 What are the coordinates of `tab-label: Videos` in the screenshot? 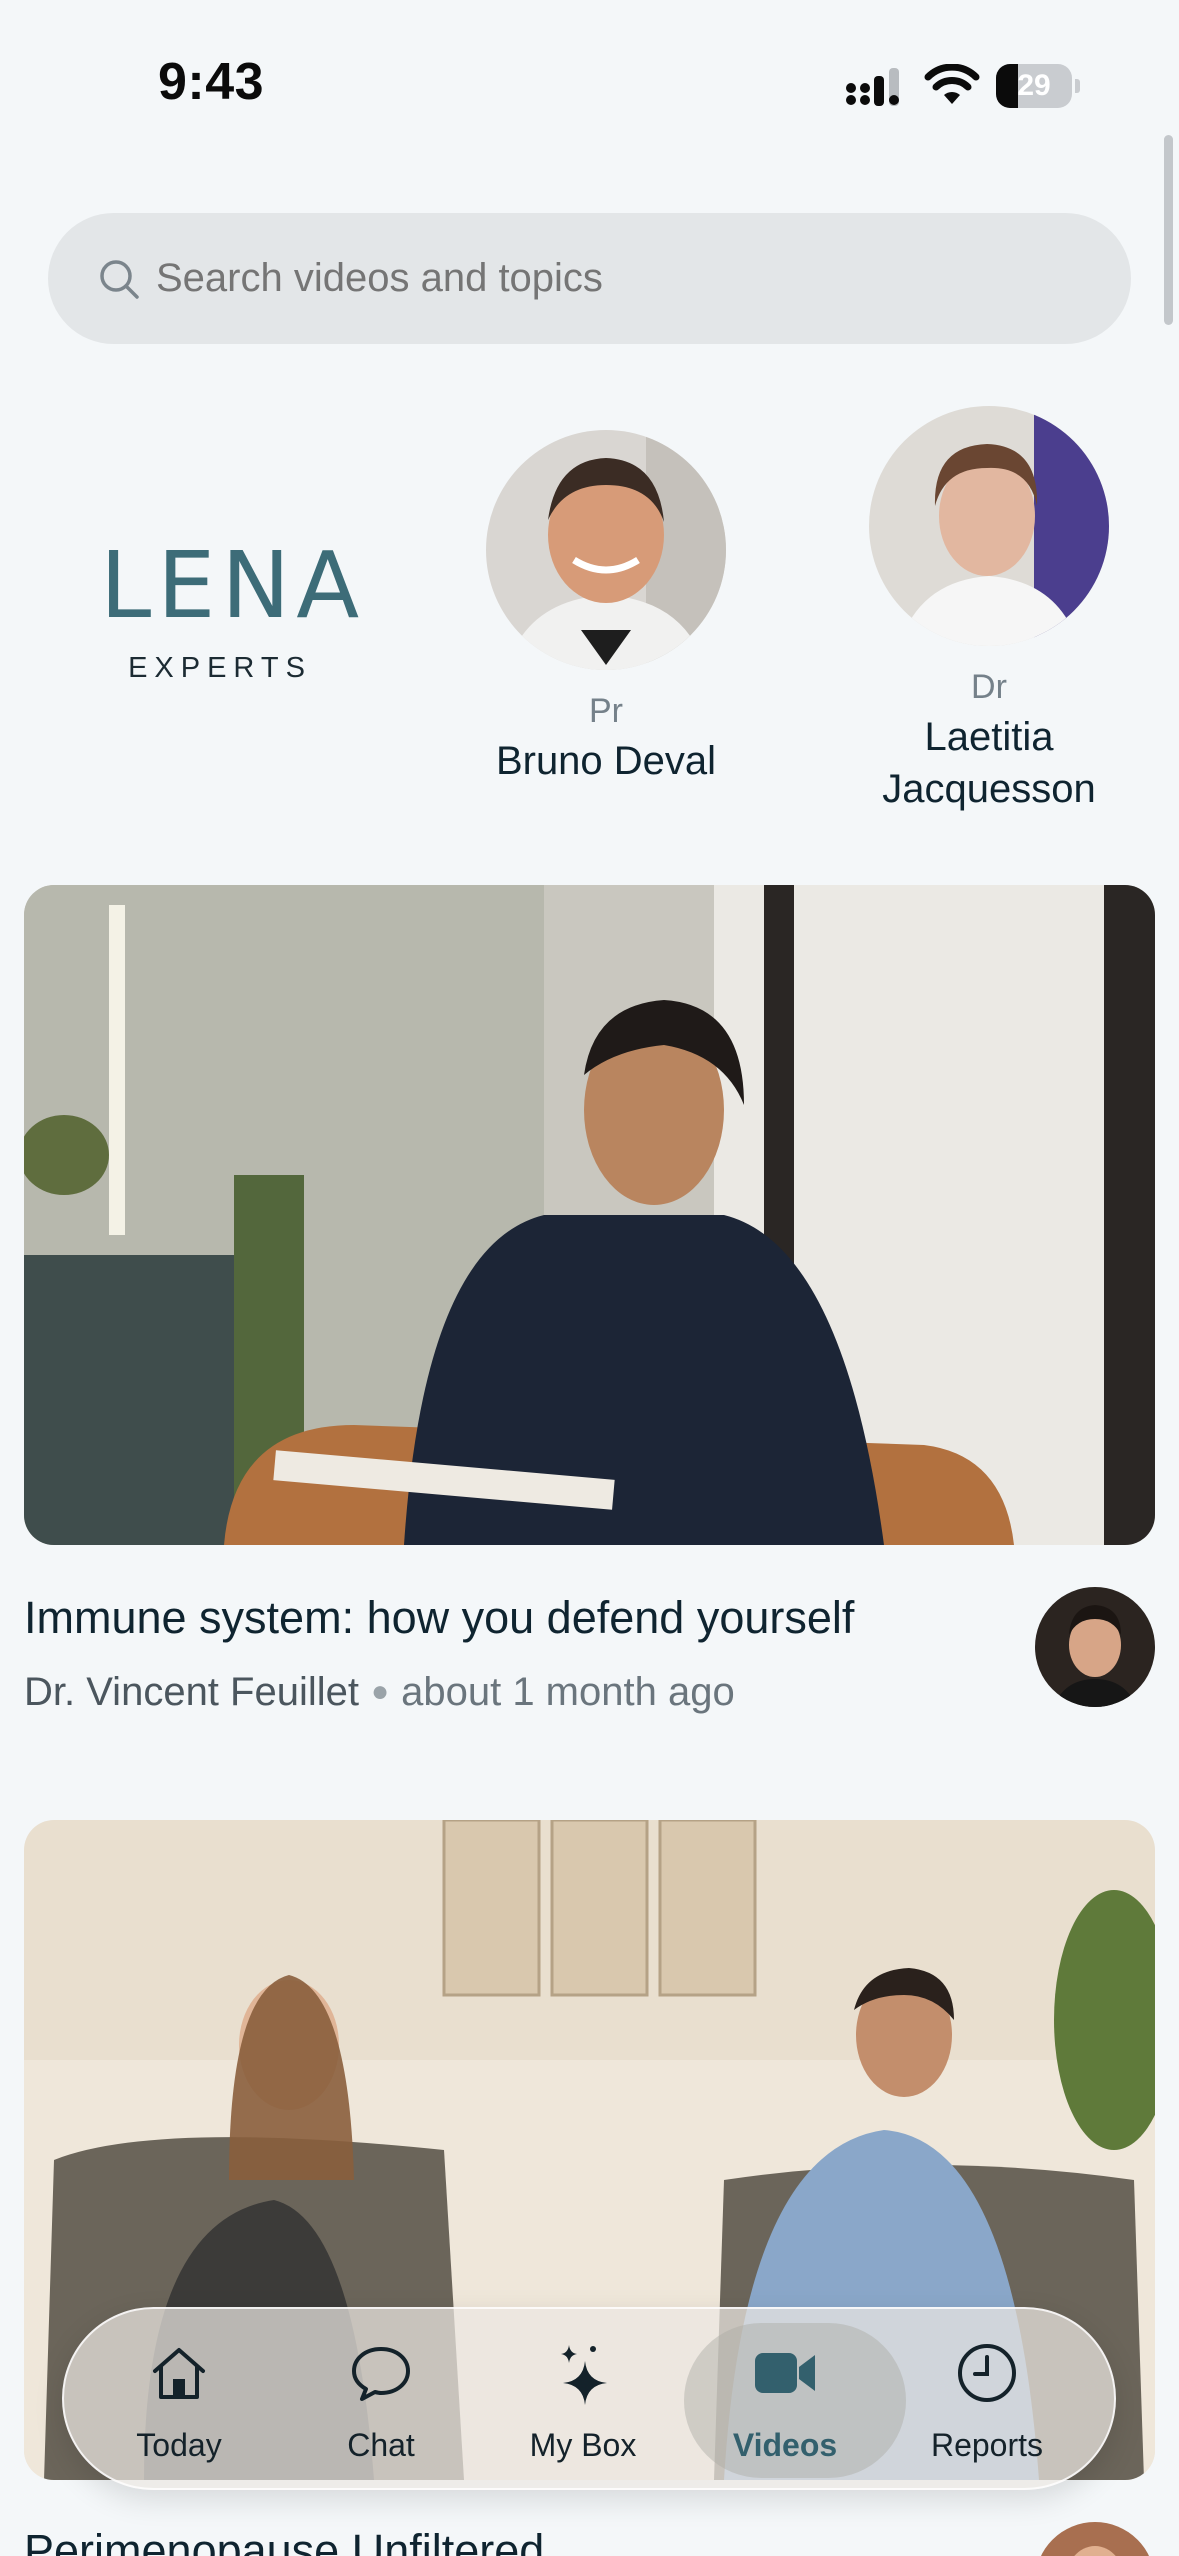 It's located at (785, 2445).